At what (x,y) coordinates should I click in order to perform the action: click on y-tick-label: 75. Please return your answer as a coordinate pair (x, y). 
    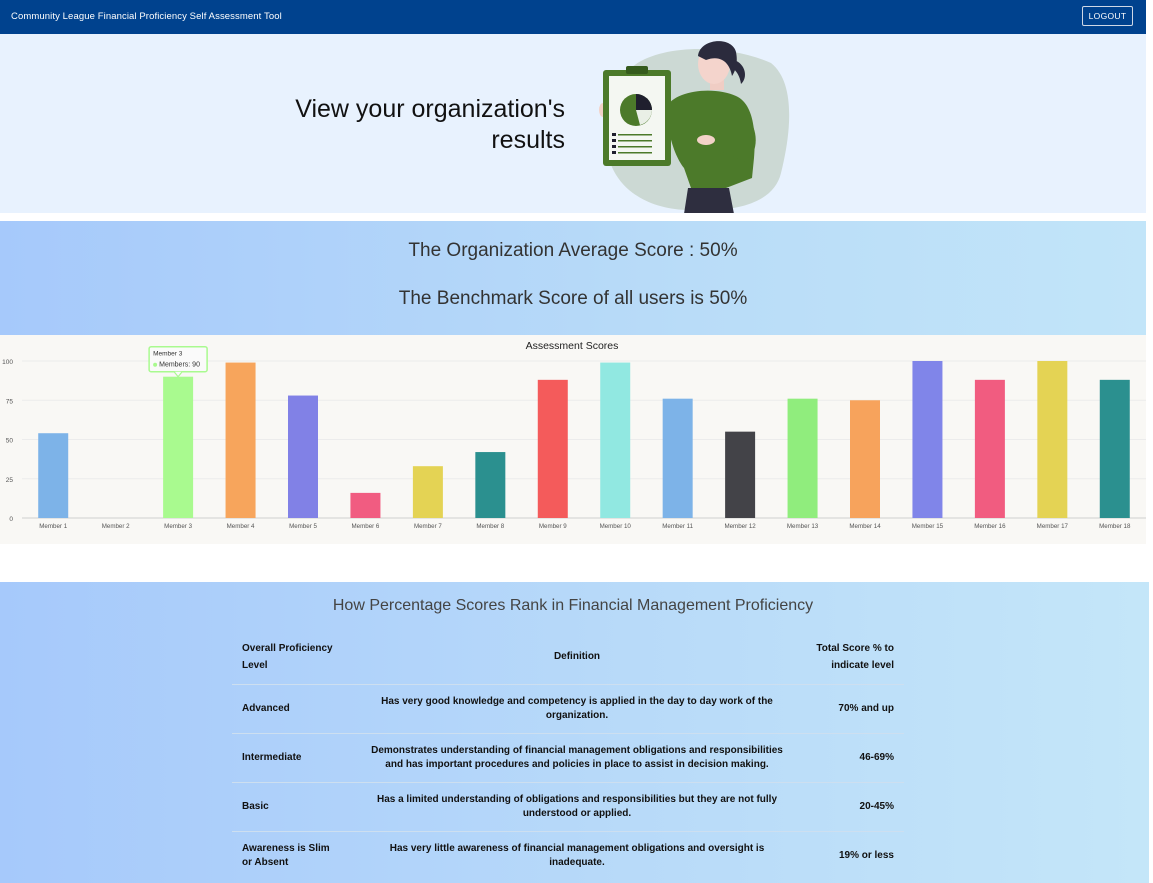
    Looking at the image, I should click on (10, 401).